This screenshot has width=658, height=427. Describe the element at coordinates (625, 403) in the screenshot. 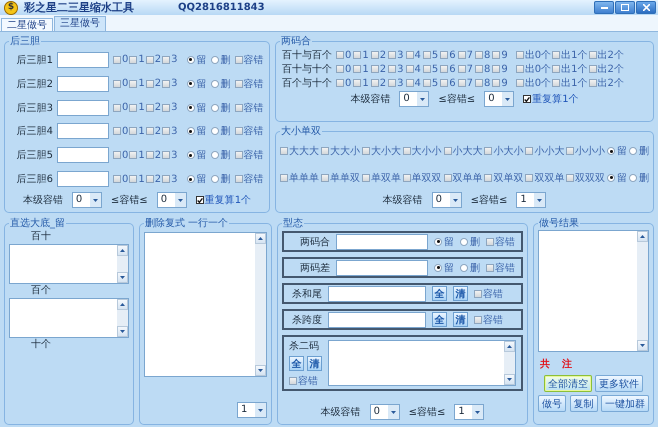

I see `action-button: 一键加群` at that location.